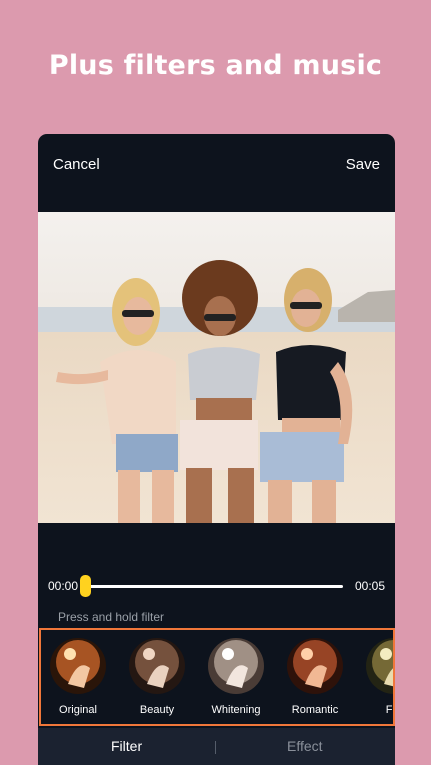  Describe the element at coordinates (305, 746) in the screenshot. I see `tab-effect: Effect` at that location.